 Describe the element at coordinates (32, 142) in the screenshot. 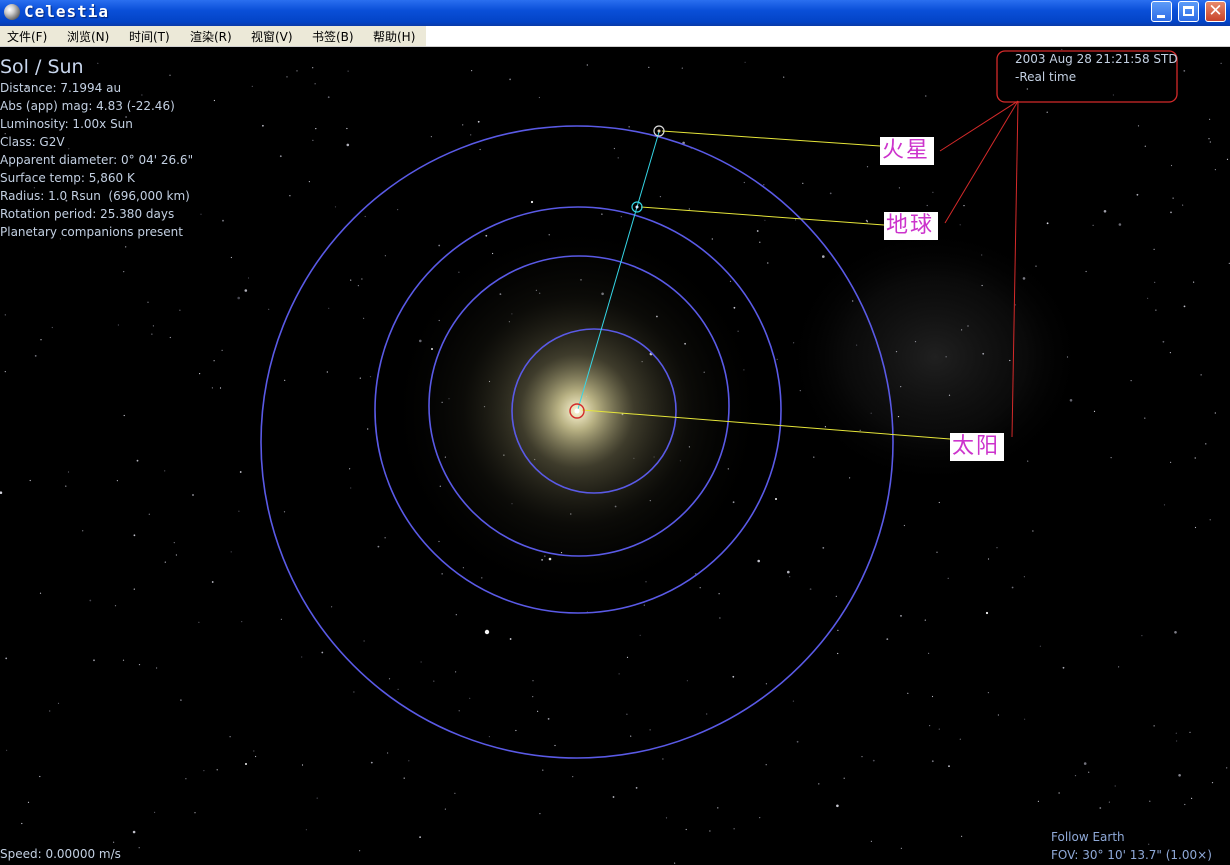

I see `info-class: Class: G2V` at that location.